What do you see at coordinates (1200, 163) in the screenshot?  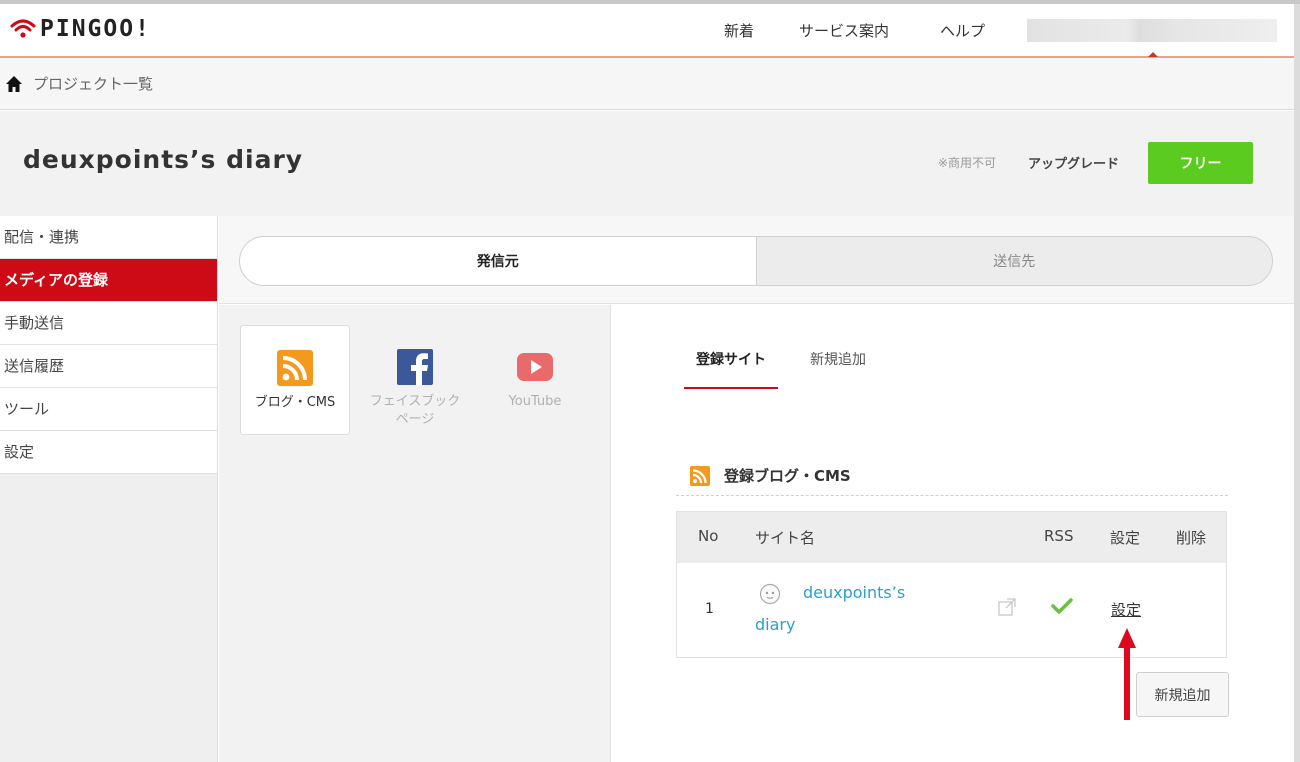 I see `plan-button: フリー` at bounding box center [1200, 163].